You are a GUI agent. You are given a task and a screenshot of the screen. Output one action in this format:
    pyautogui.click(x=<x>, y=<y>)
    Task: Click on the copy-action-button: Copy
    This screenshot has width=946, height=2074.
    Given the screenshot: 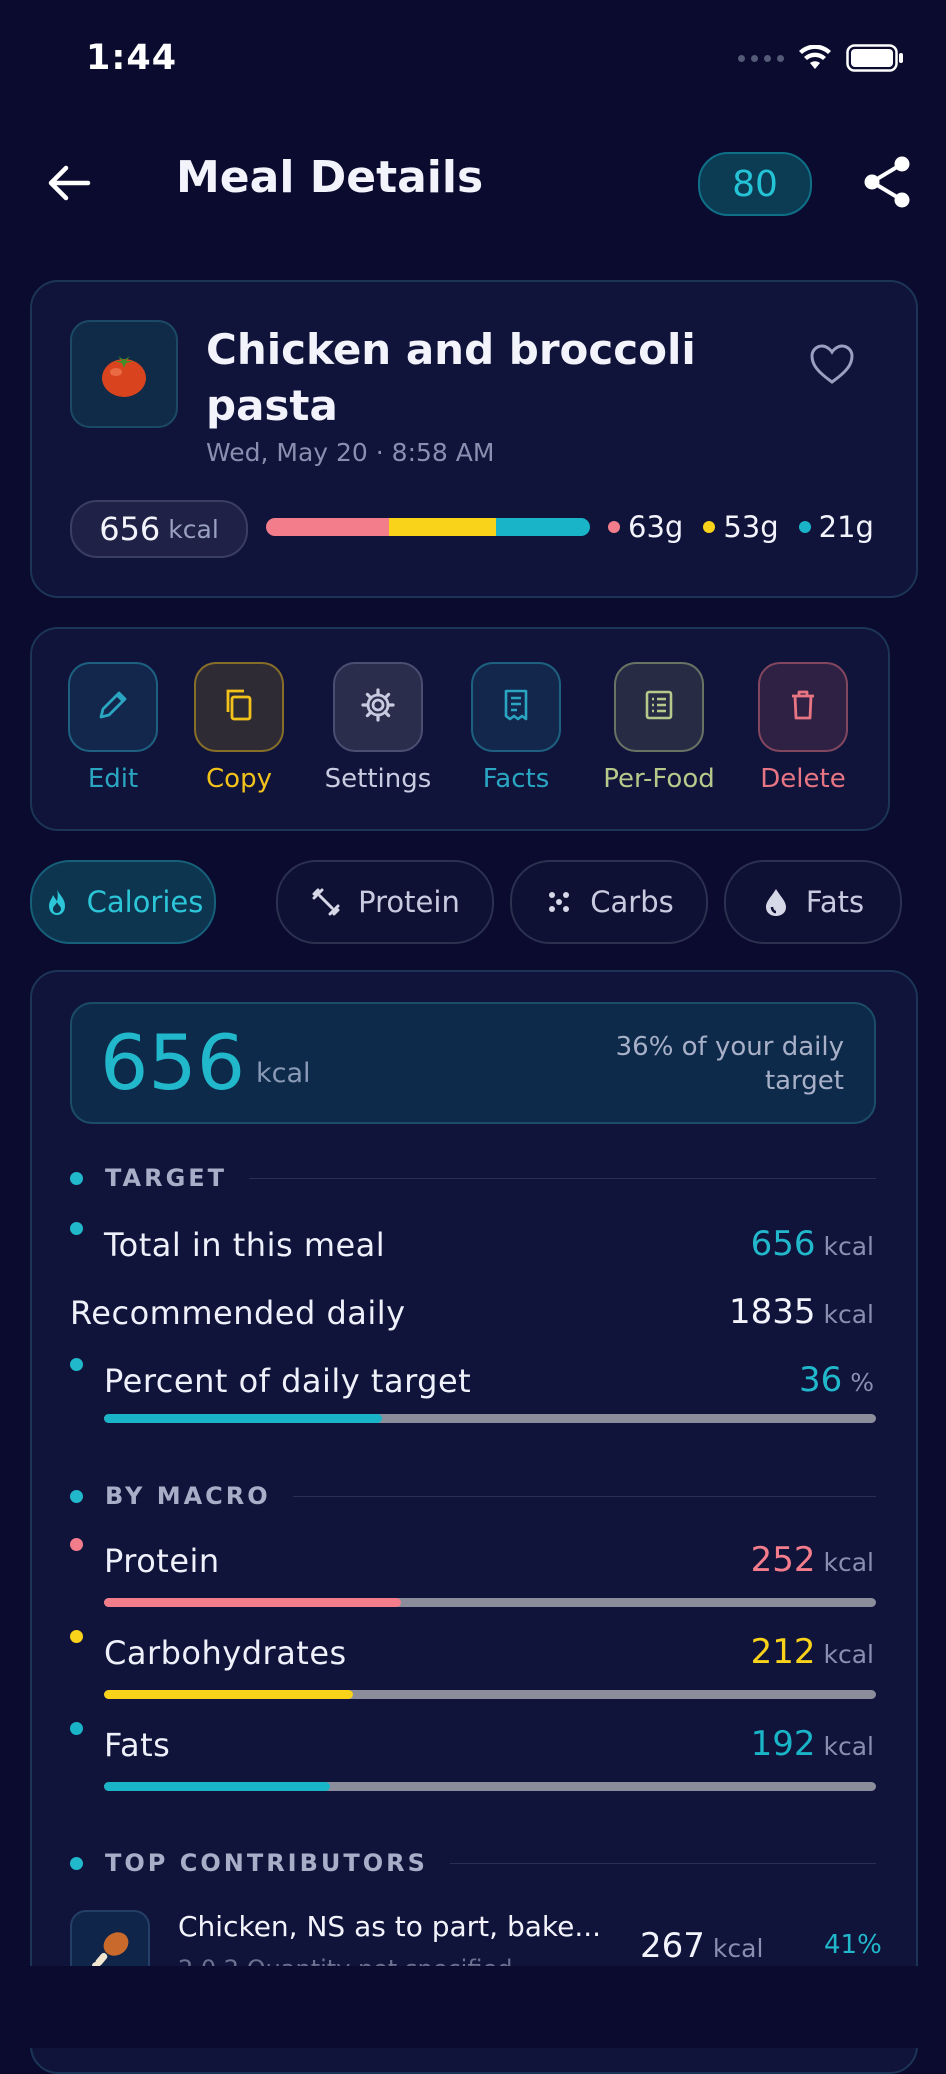 What is the action you would take?
    pyautogui.click(x=239, y=728)
    